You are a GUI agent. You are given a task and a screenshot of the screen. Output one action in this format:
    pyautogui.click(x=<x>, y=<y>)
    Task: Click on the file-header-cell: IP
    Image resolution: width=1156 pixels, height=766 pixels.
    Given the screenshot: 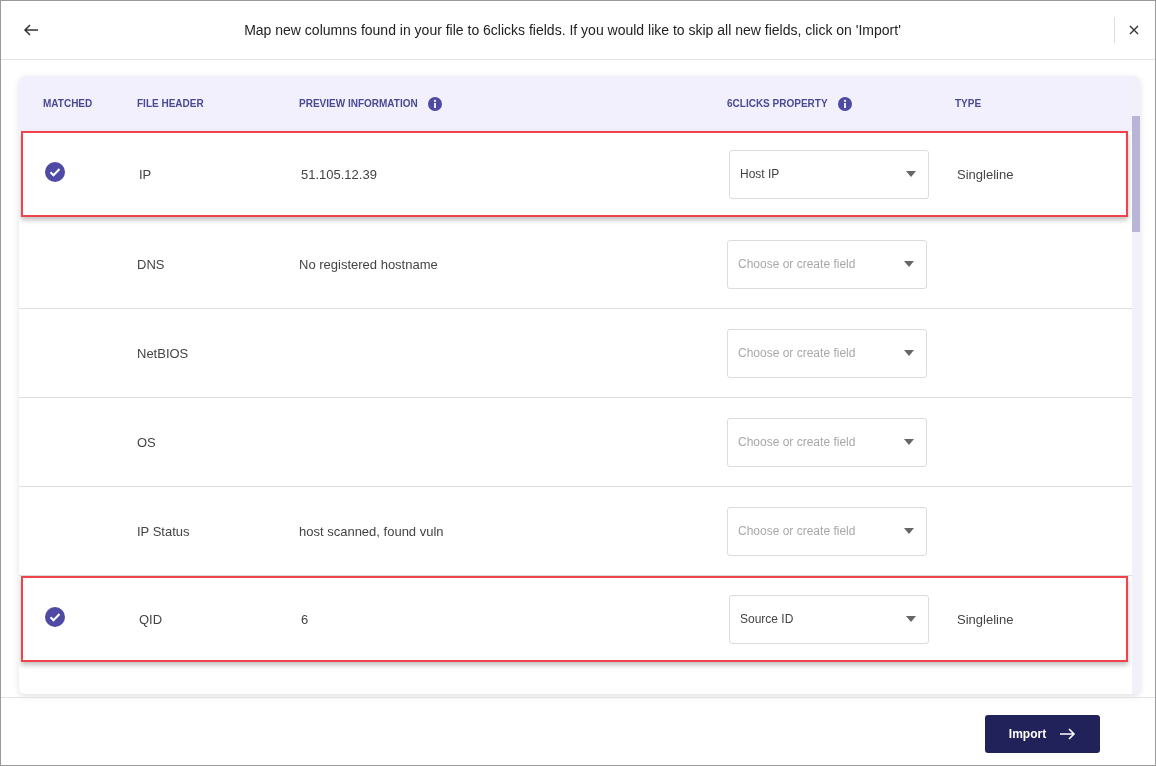 What is the action you would take?
    pyautogui.click(x=145, y=174)
    